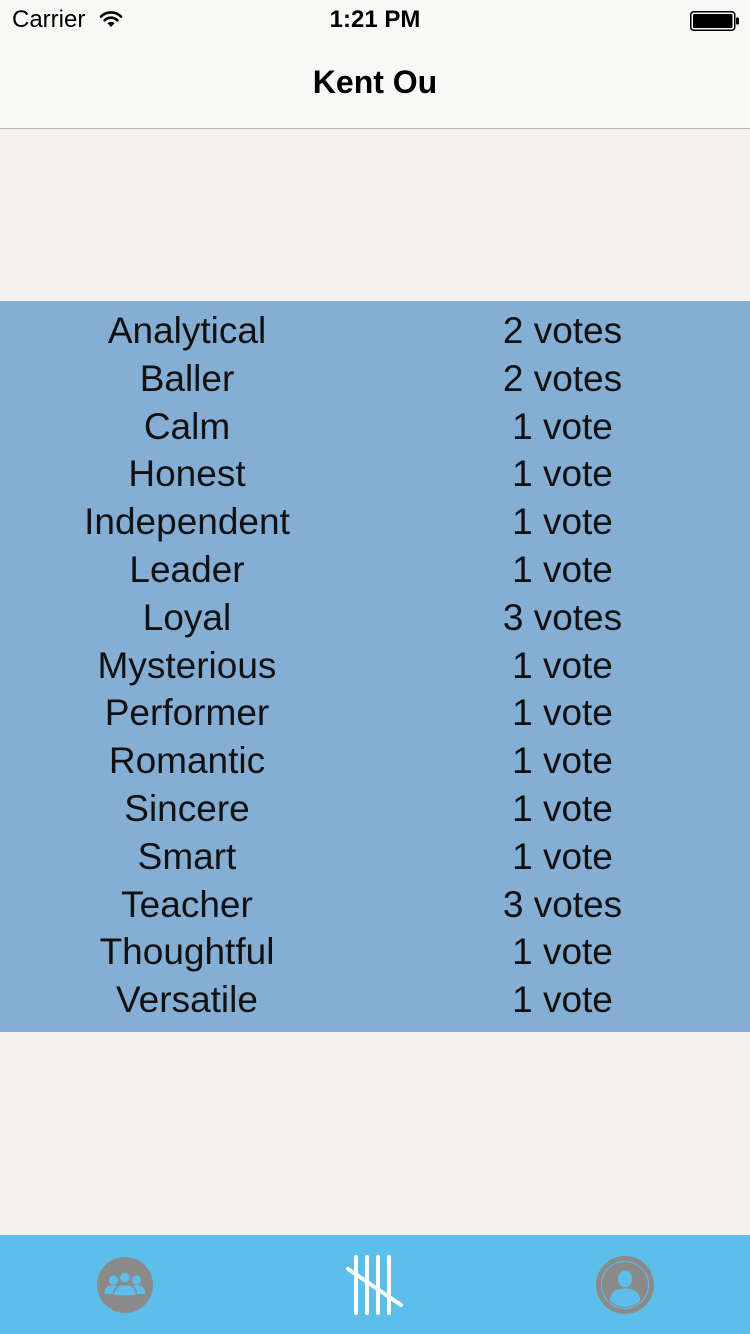 The width and height of the screenshot is (750, 1334). I want to click on list-item: Mysterious 1 vote, so click(375, 666).